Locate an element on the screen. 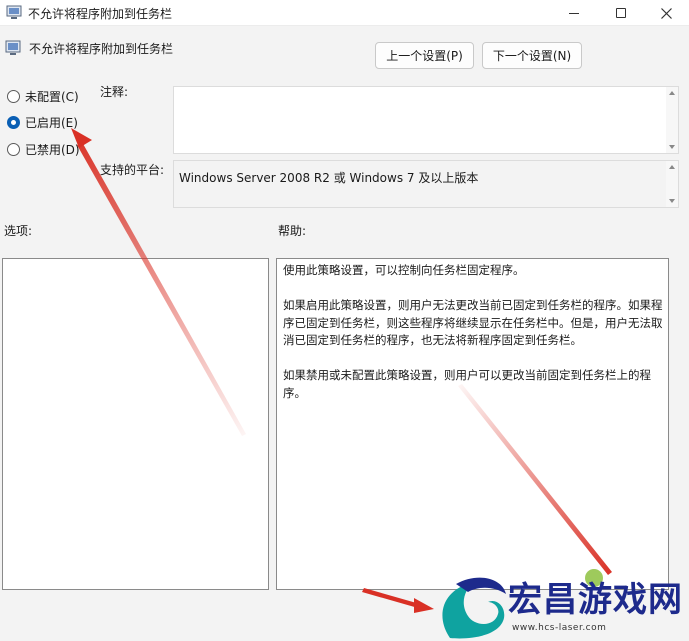 The height and width of the screenshot is (641, 689). minimize-icon is located at coordinates (574, 13).